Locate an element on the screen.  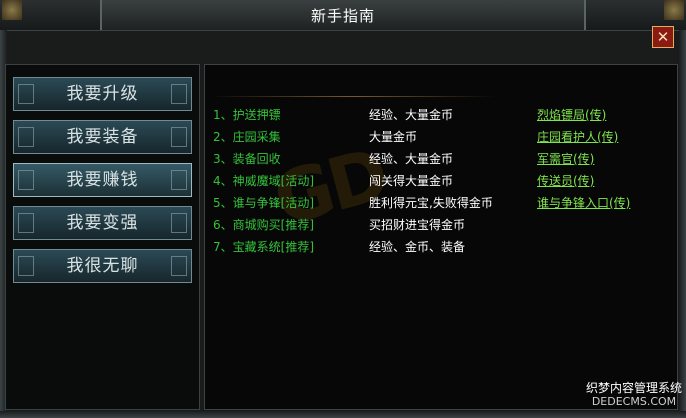
site-watermark: 织梦内容管理系统 DEDECMS.COM is located at coordinates (634, 395).